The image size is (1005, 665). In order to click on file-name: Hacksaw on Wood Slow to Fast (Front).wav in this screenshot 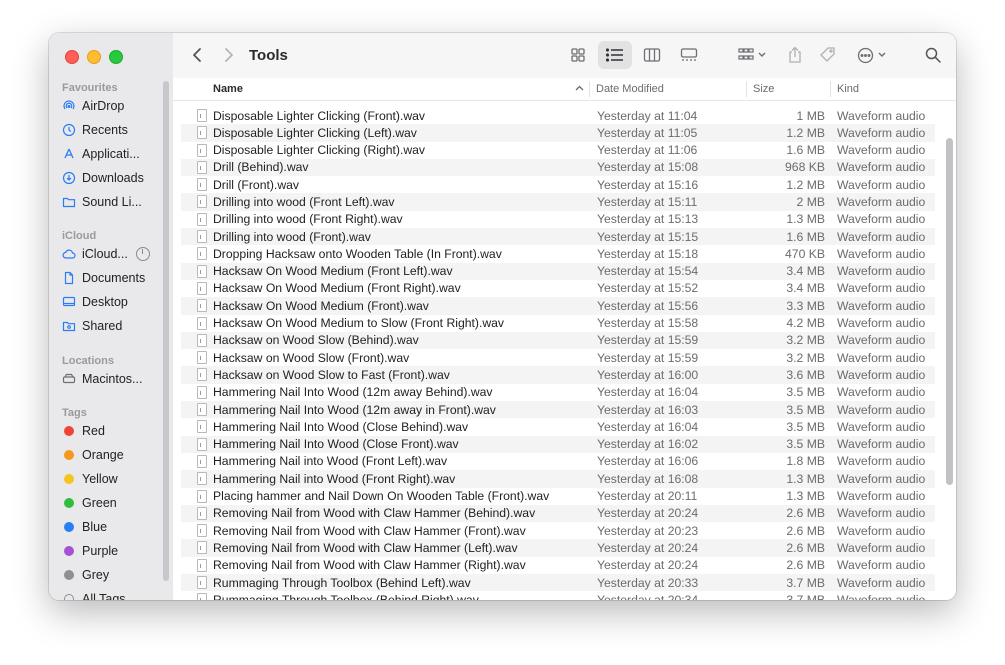, I will do `click(331, 374)`.